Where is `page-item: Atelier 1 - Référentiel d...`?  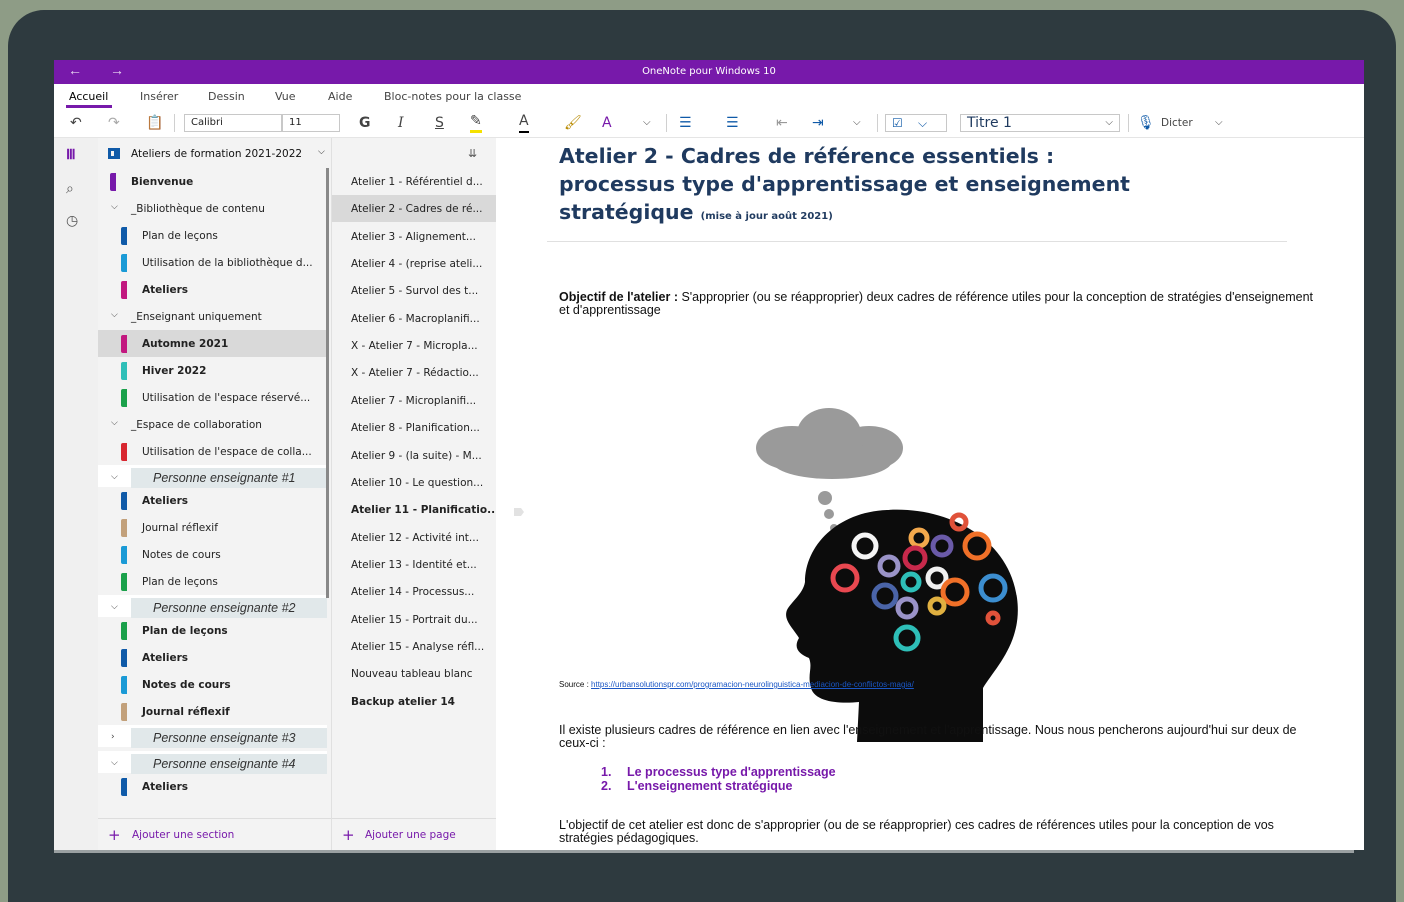
page-item: Atelier 1 - Référentiel d... is located at coordinates (414, 181).